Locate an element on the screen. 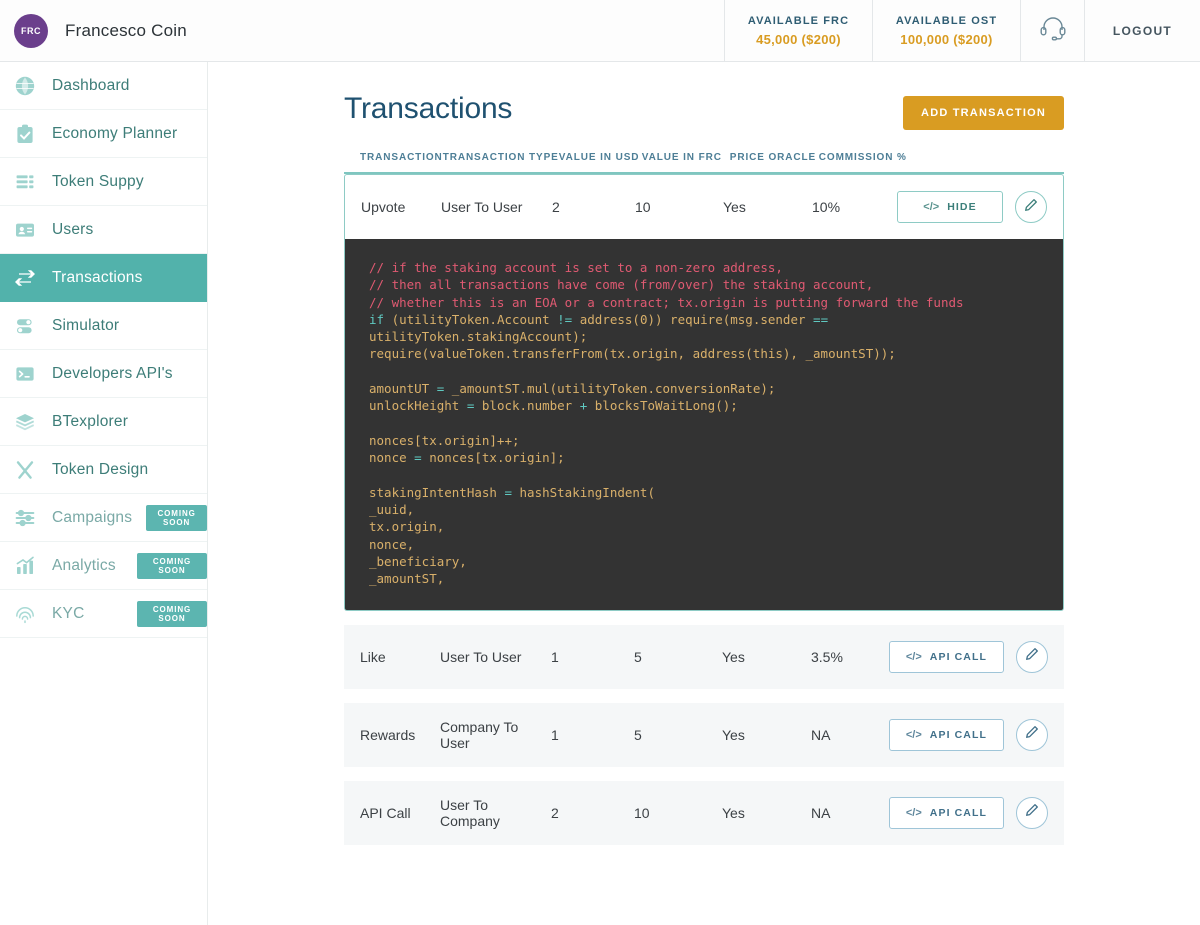  sidebar-item-transactions: Transactions is located at coordinates (103, 278).